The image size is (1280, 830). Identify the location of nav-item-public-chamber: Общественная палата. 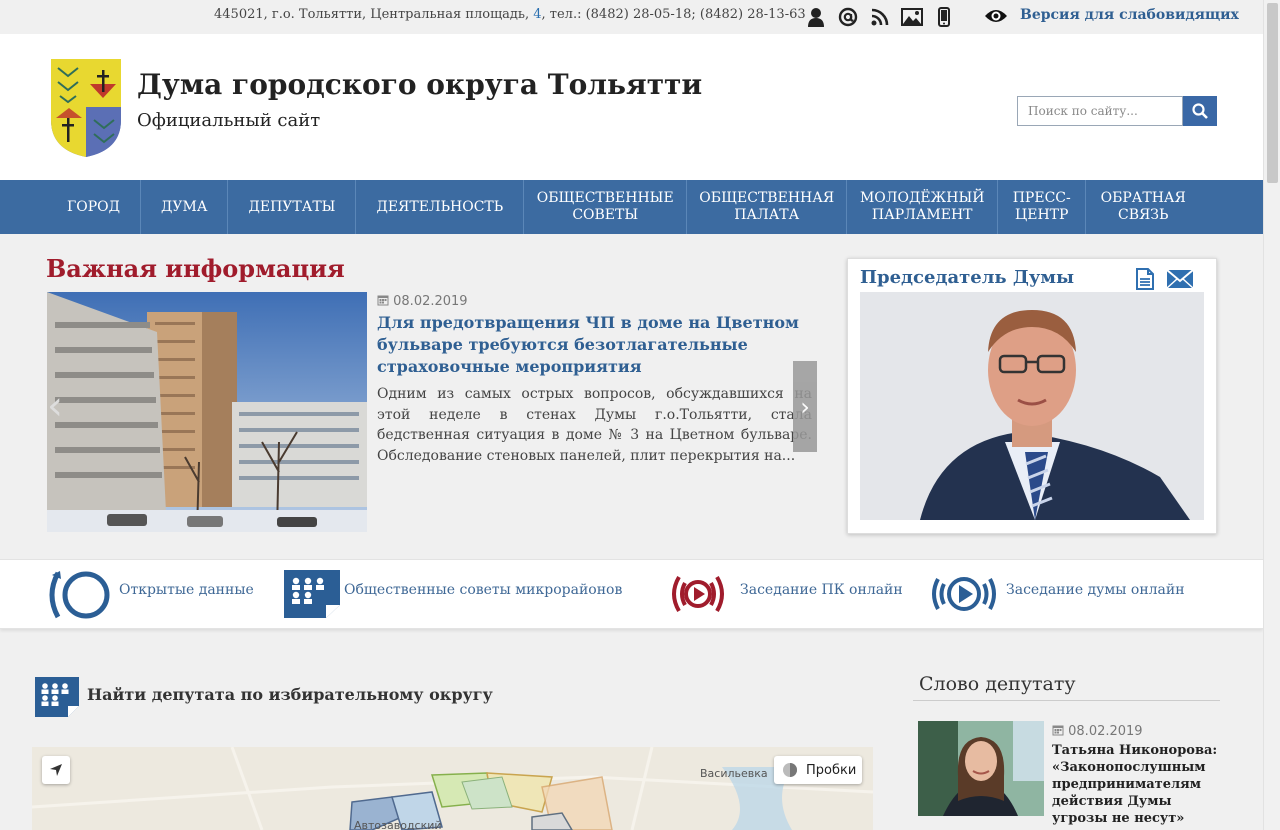
(767, 207).